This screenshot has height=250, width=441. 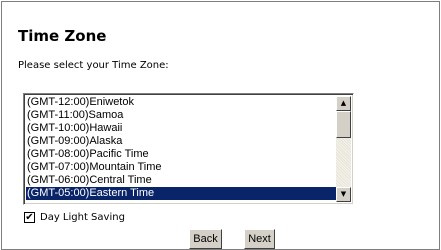 What do you see at coordinates (181, 193) in the screenshot?
I see `timezone-option-selected: (GMT-05:00)Eastern Time` at bounding box center [181, 193].